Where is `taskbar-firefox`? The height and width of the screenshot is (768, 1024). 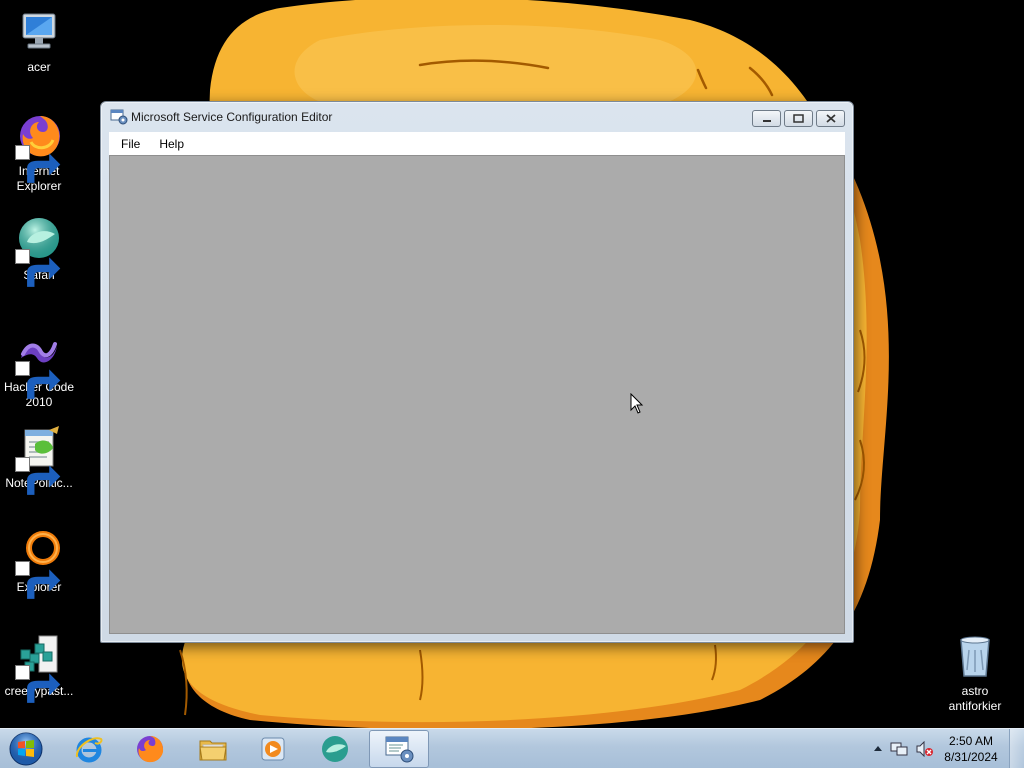 taskbar-firefox is located at coordinates (150, 749).